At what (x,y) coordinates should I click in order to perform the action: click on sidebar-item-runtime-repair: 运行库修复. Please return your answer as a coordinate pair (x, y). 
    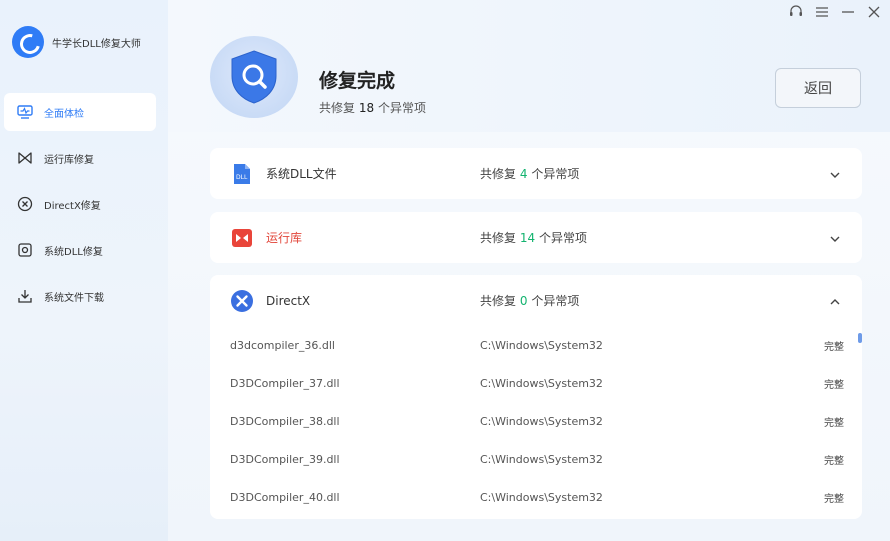
    Looking at the image, I should click on (80, 158).